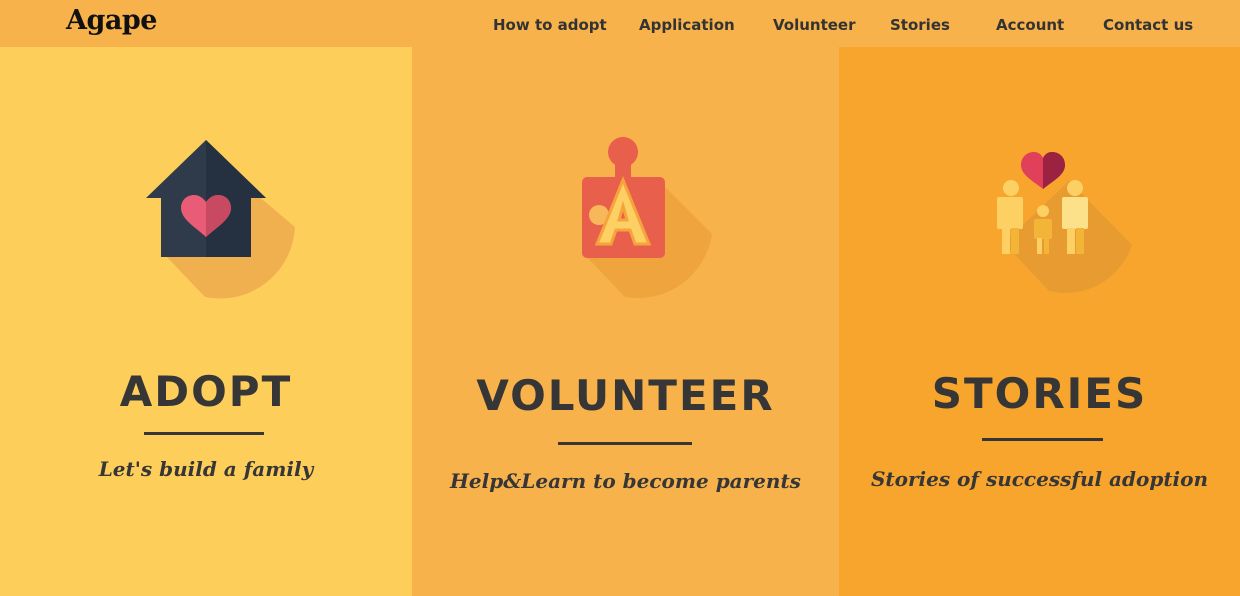 This screenshot has height=596, width=1240. Describe the element at coordinates (550, 25) in the screenshot. I see `nav-link-how-to-adopt: How to adopt` at that location.